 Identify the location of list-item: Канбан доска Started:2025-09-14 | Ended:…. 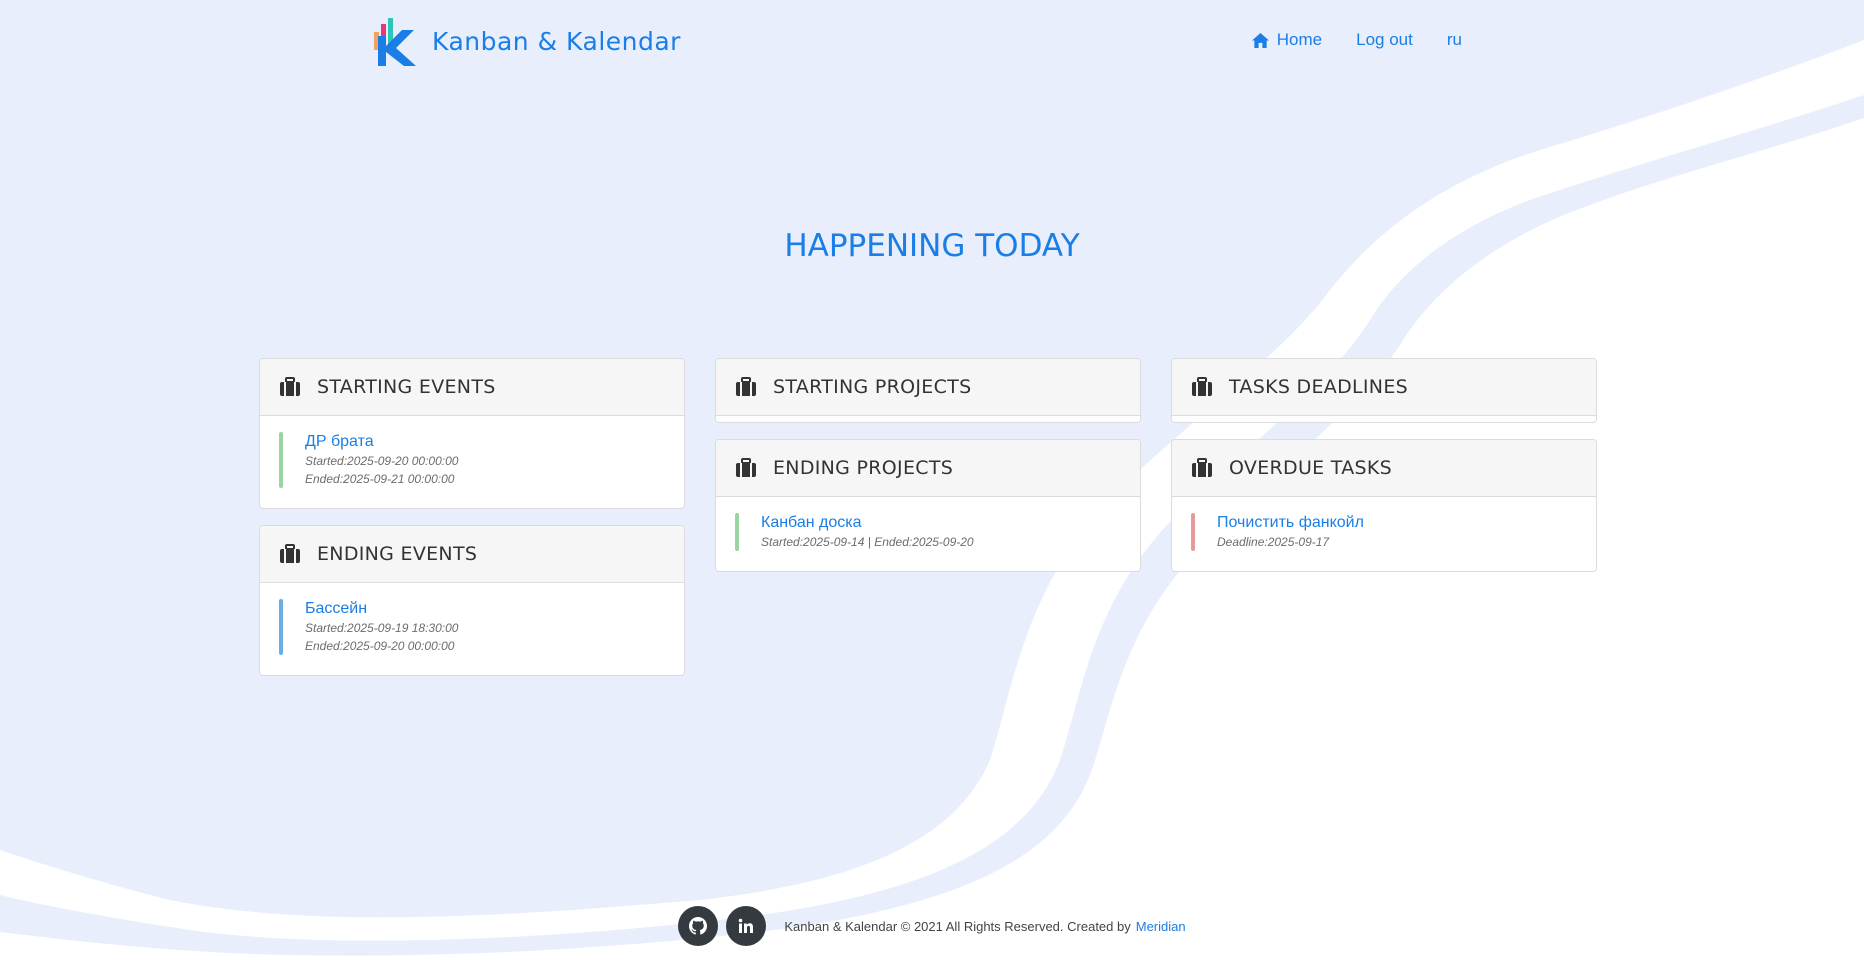
(928, 532).